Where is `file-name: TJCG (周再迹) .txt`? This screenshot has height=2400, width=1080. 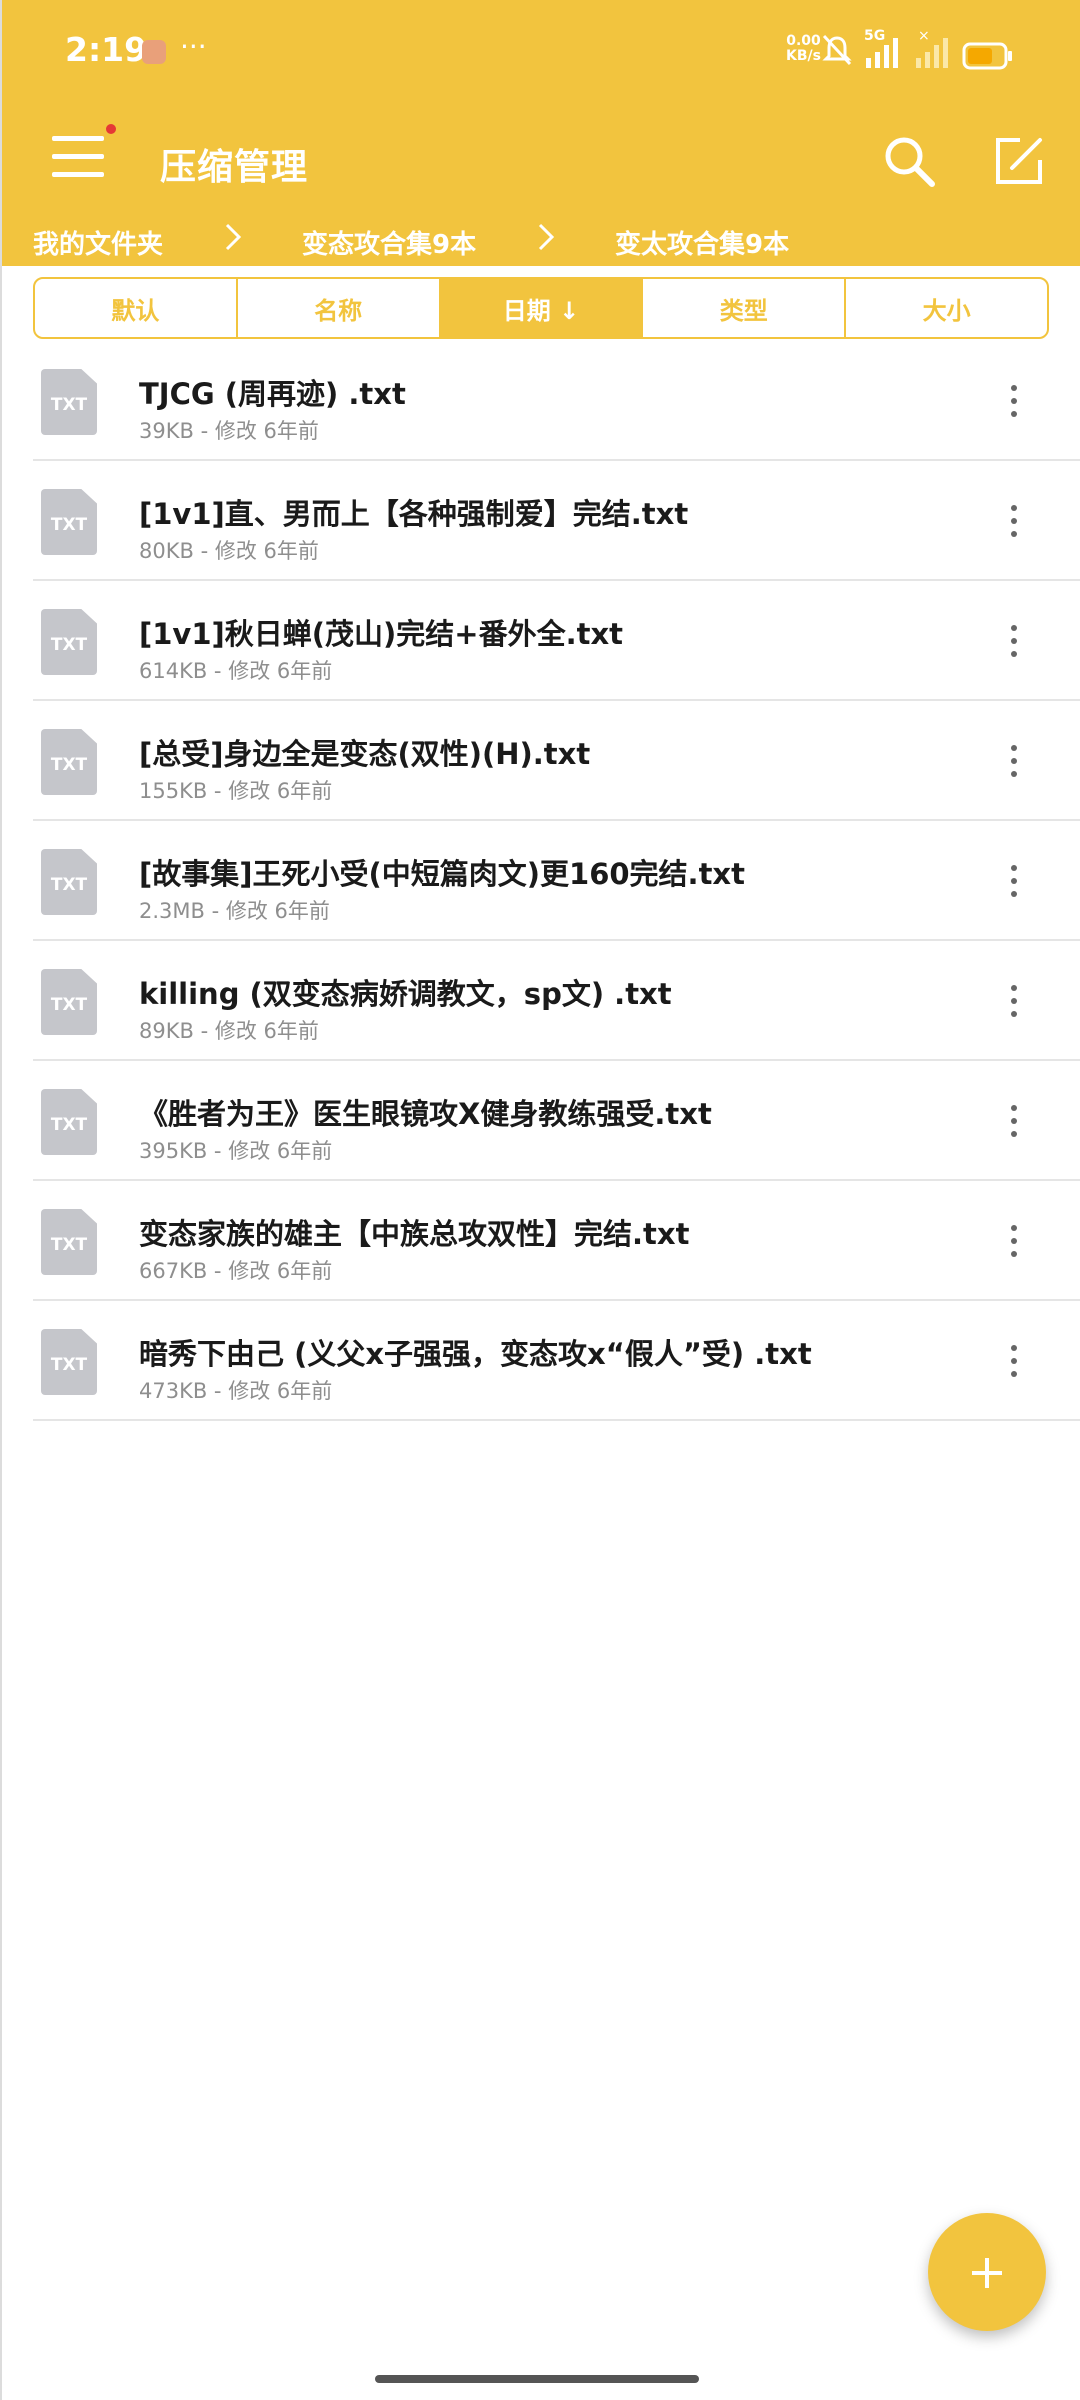
file-name: TJCG (周再迹) .txt is located at coordinates (272, 394).